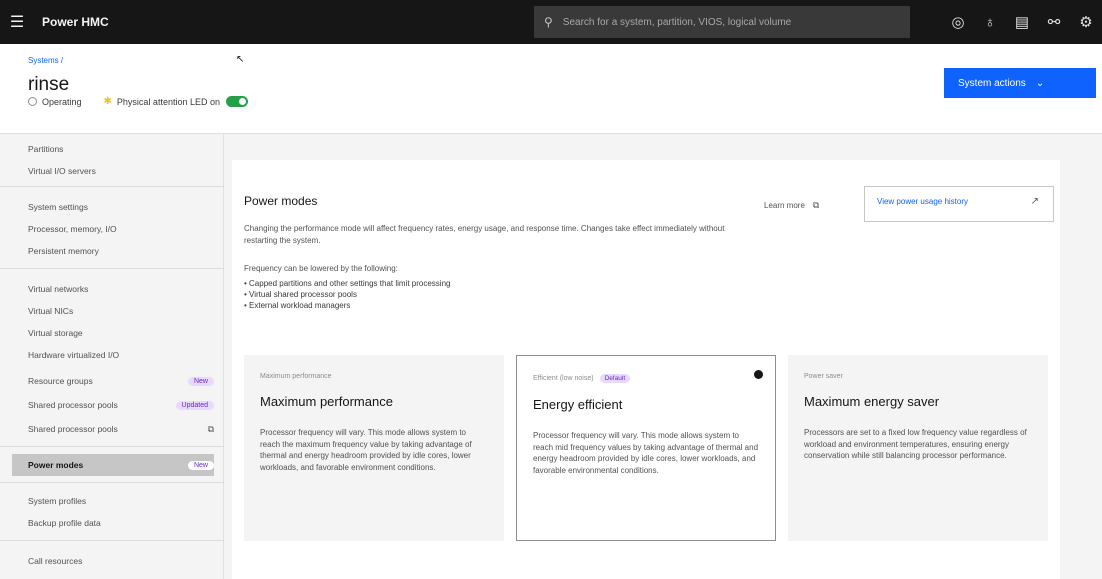 The height and width of the screenshot is (579, 1102). Describe the element at coordinates (548, 22) in the screenshot. I see `search-icon: ⚲` at that location.